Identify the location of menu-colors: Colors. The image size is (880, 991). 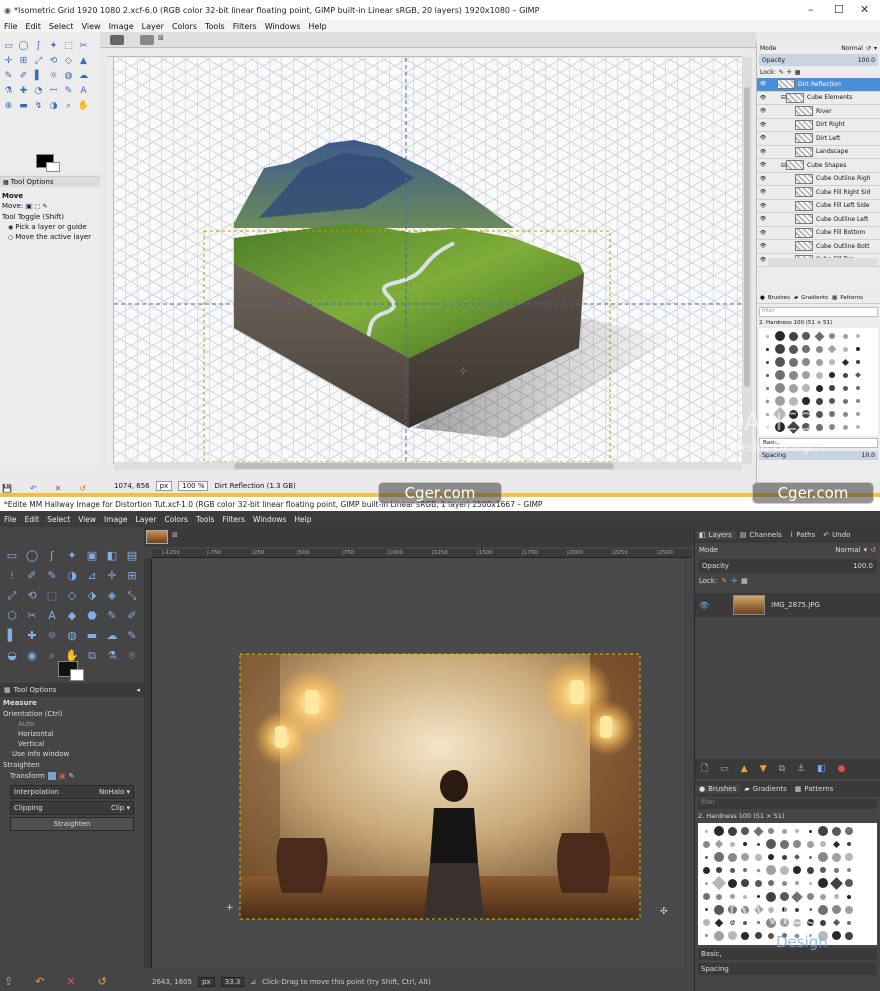
(176, 519).